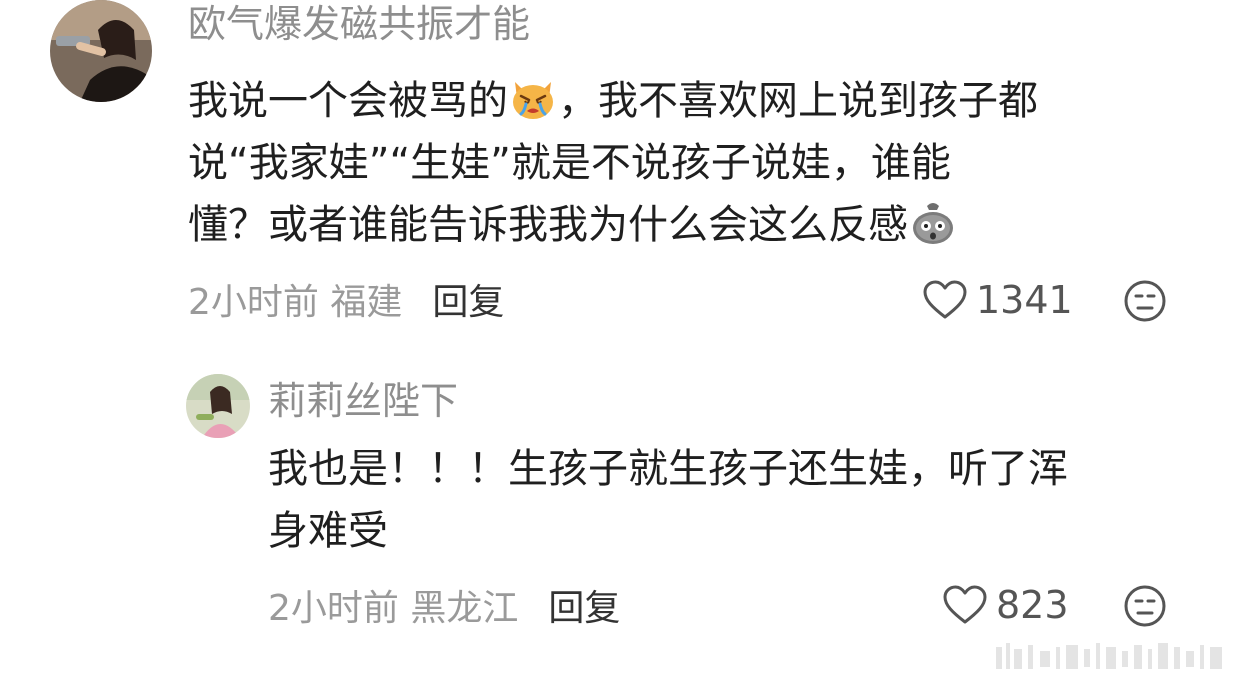  What do you see at coordinates (668, 469) in the screenshot?
I see `comment-body-line: 我也是！！！生孩子就生孩子还生娃，听了浑` at bounding box center [668, 469].